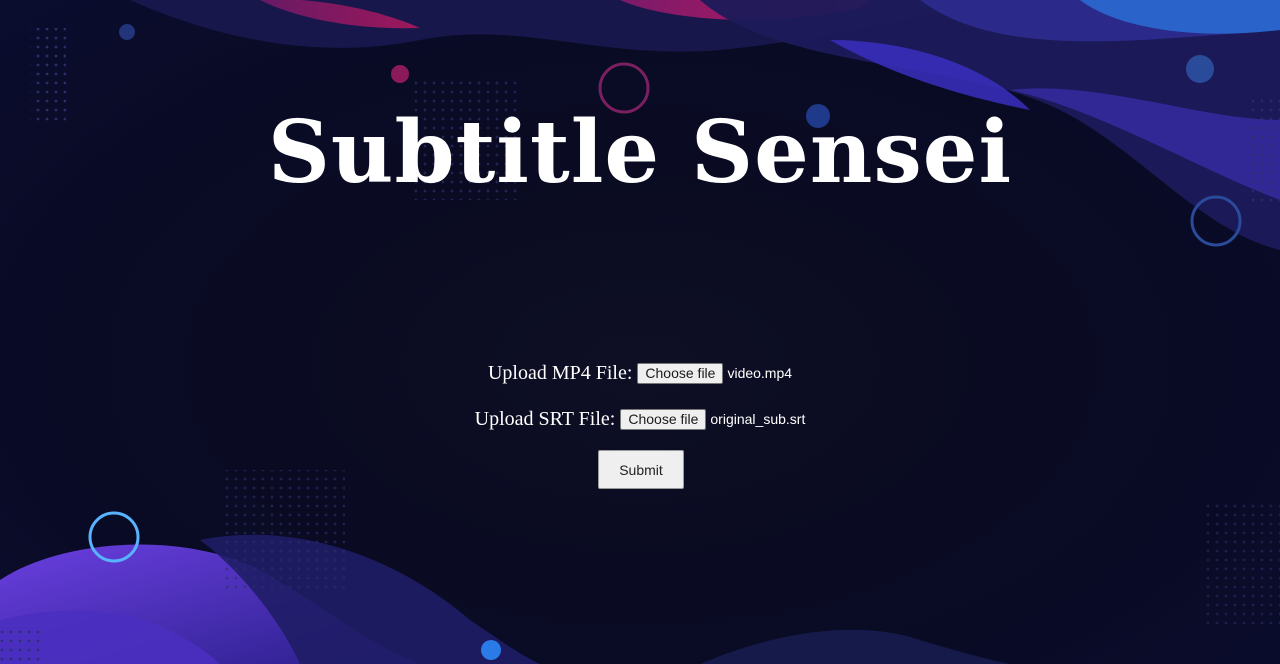 This screenshot has height=664, width=1280. What do you see at coordinates (680, 373) in the screenshot?
I see `mp4-choose-file-button: Choose file` at bounding box center [680, 373].